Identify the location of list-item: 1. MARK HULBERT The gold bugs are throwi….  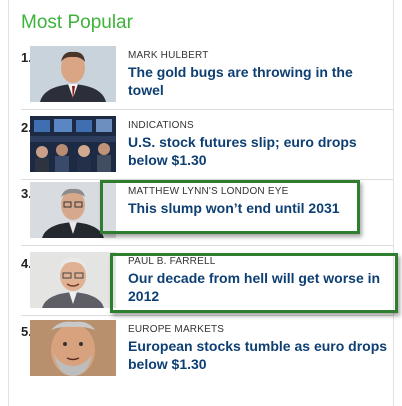
(207, 78).